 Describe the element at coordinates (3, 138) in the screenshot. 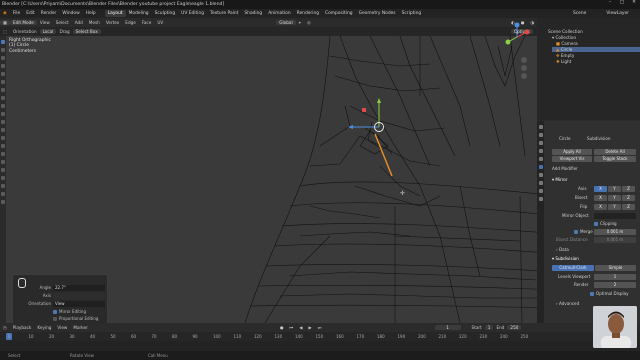

I see `loop-cut-tool-icon` at that location.